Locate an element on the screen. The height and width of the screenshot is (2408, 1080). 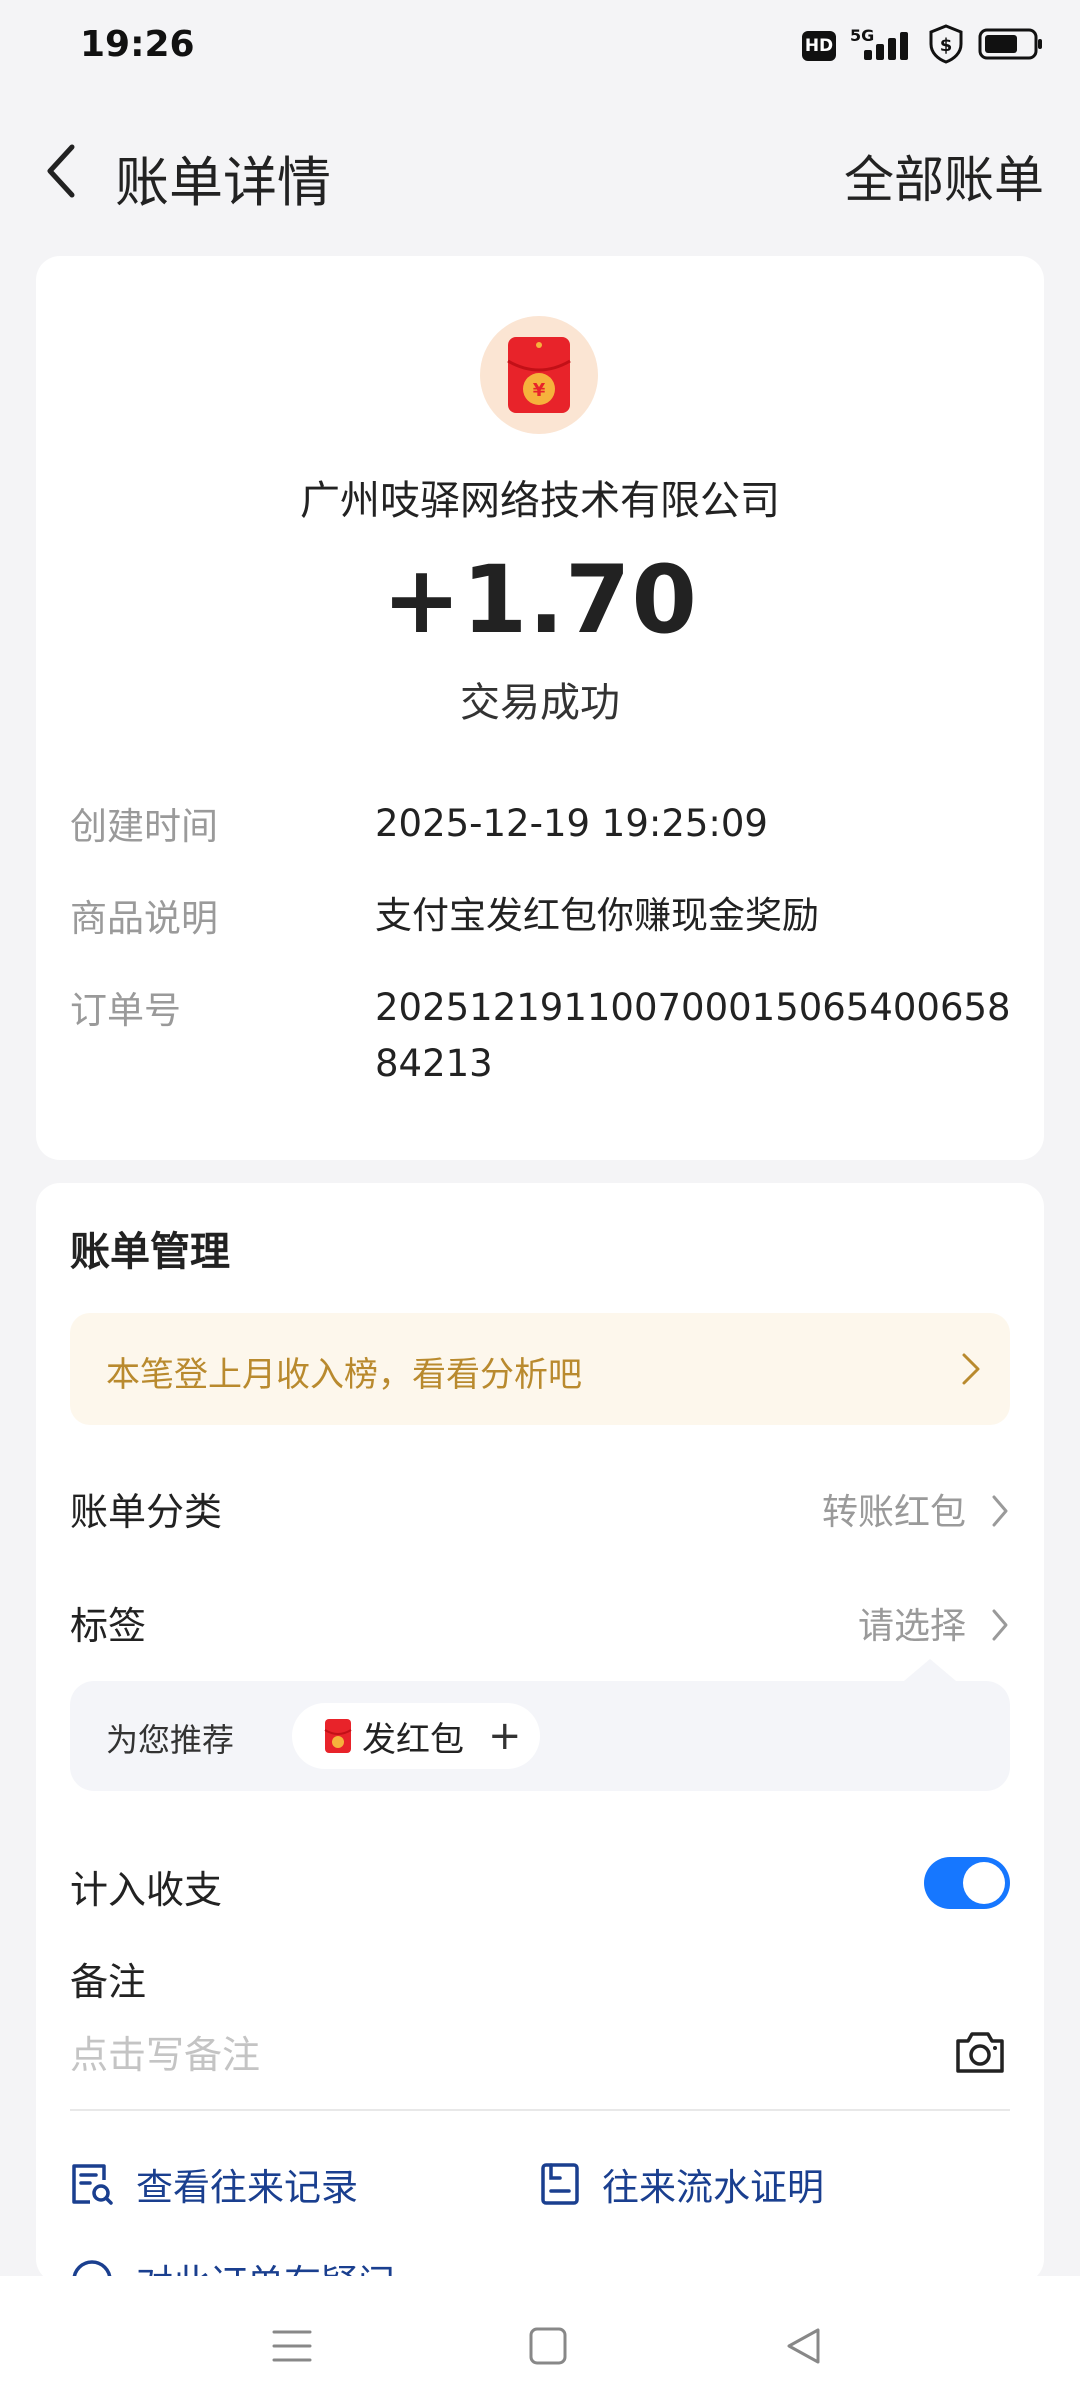
toggle-knob is located at coordinates (984, 1883).